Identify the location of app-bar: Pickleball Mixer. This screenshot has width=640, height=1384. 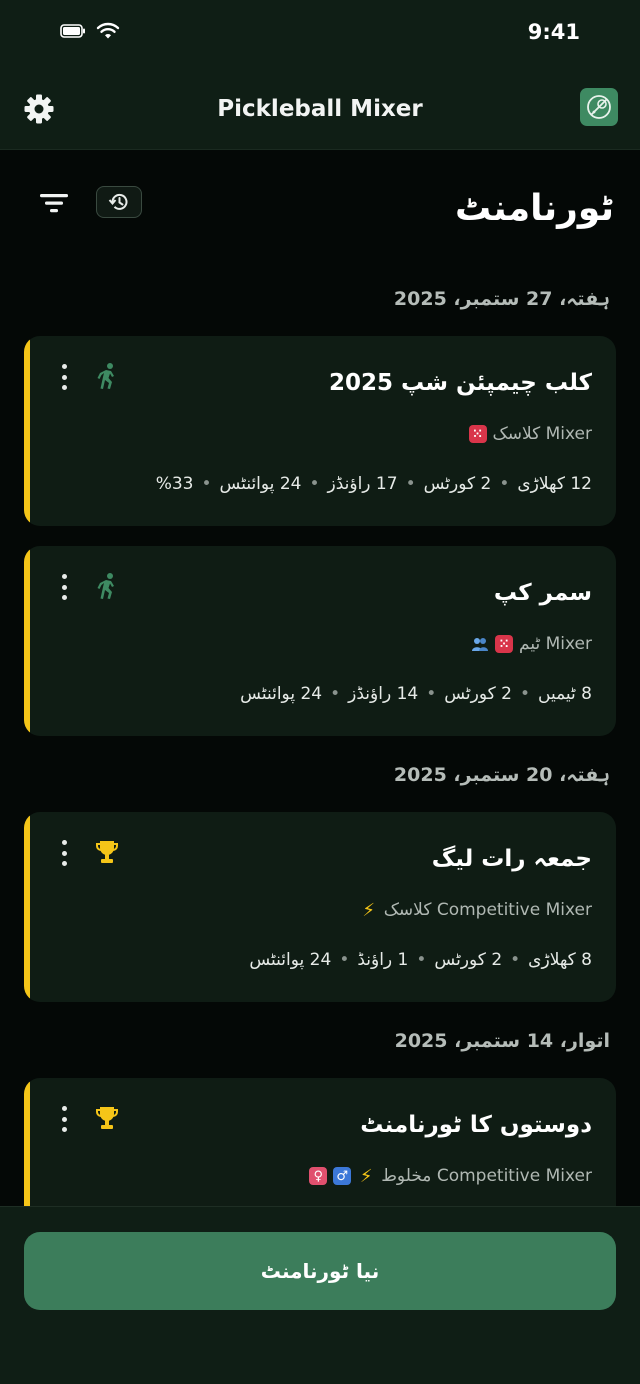
(320, 110).